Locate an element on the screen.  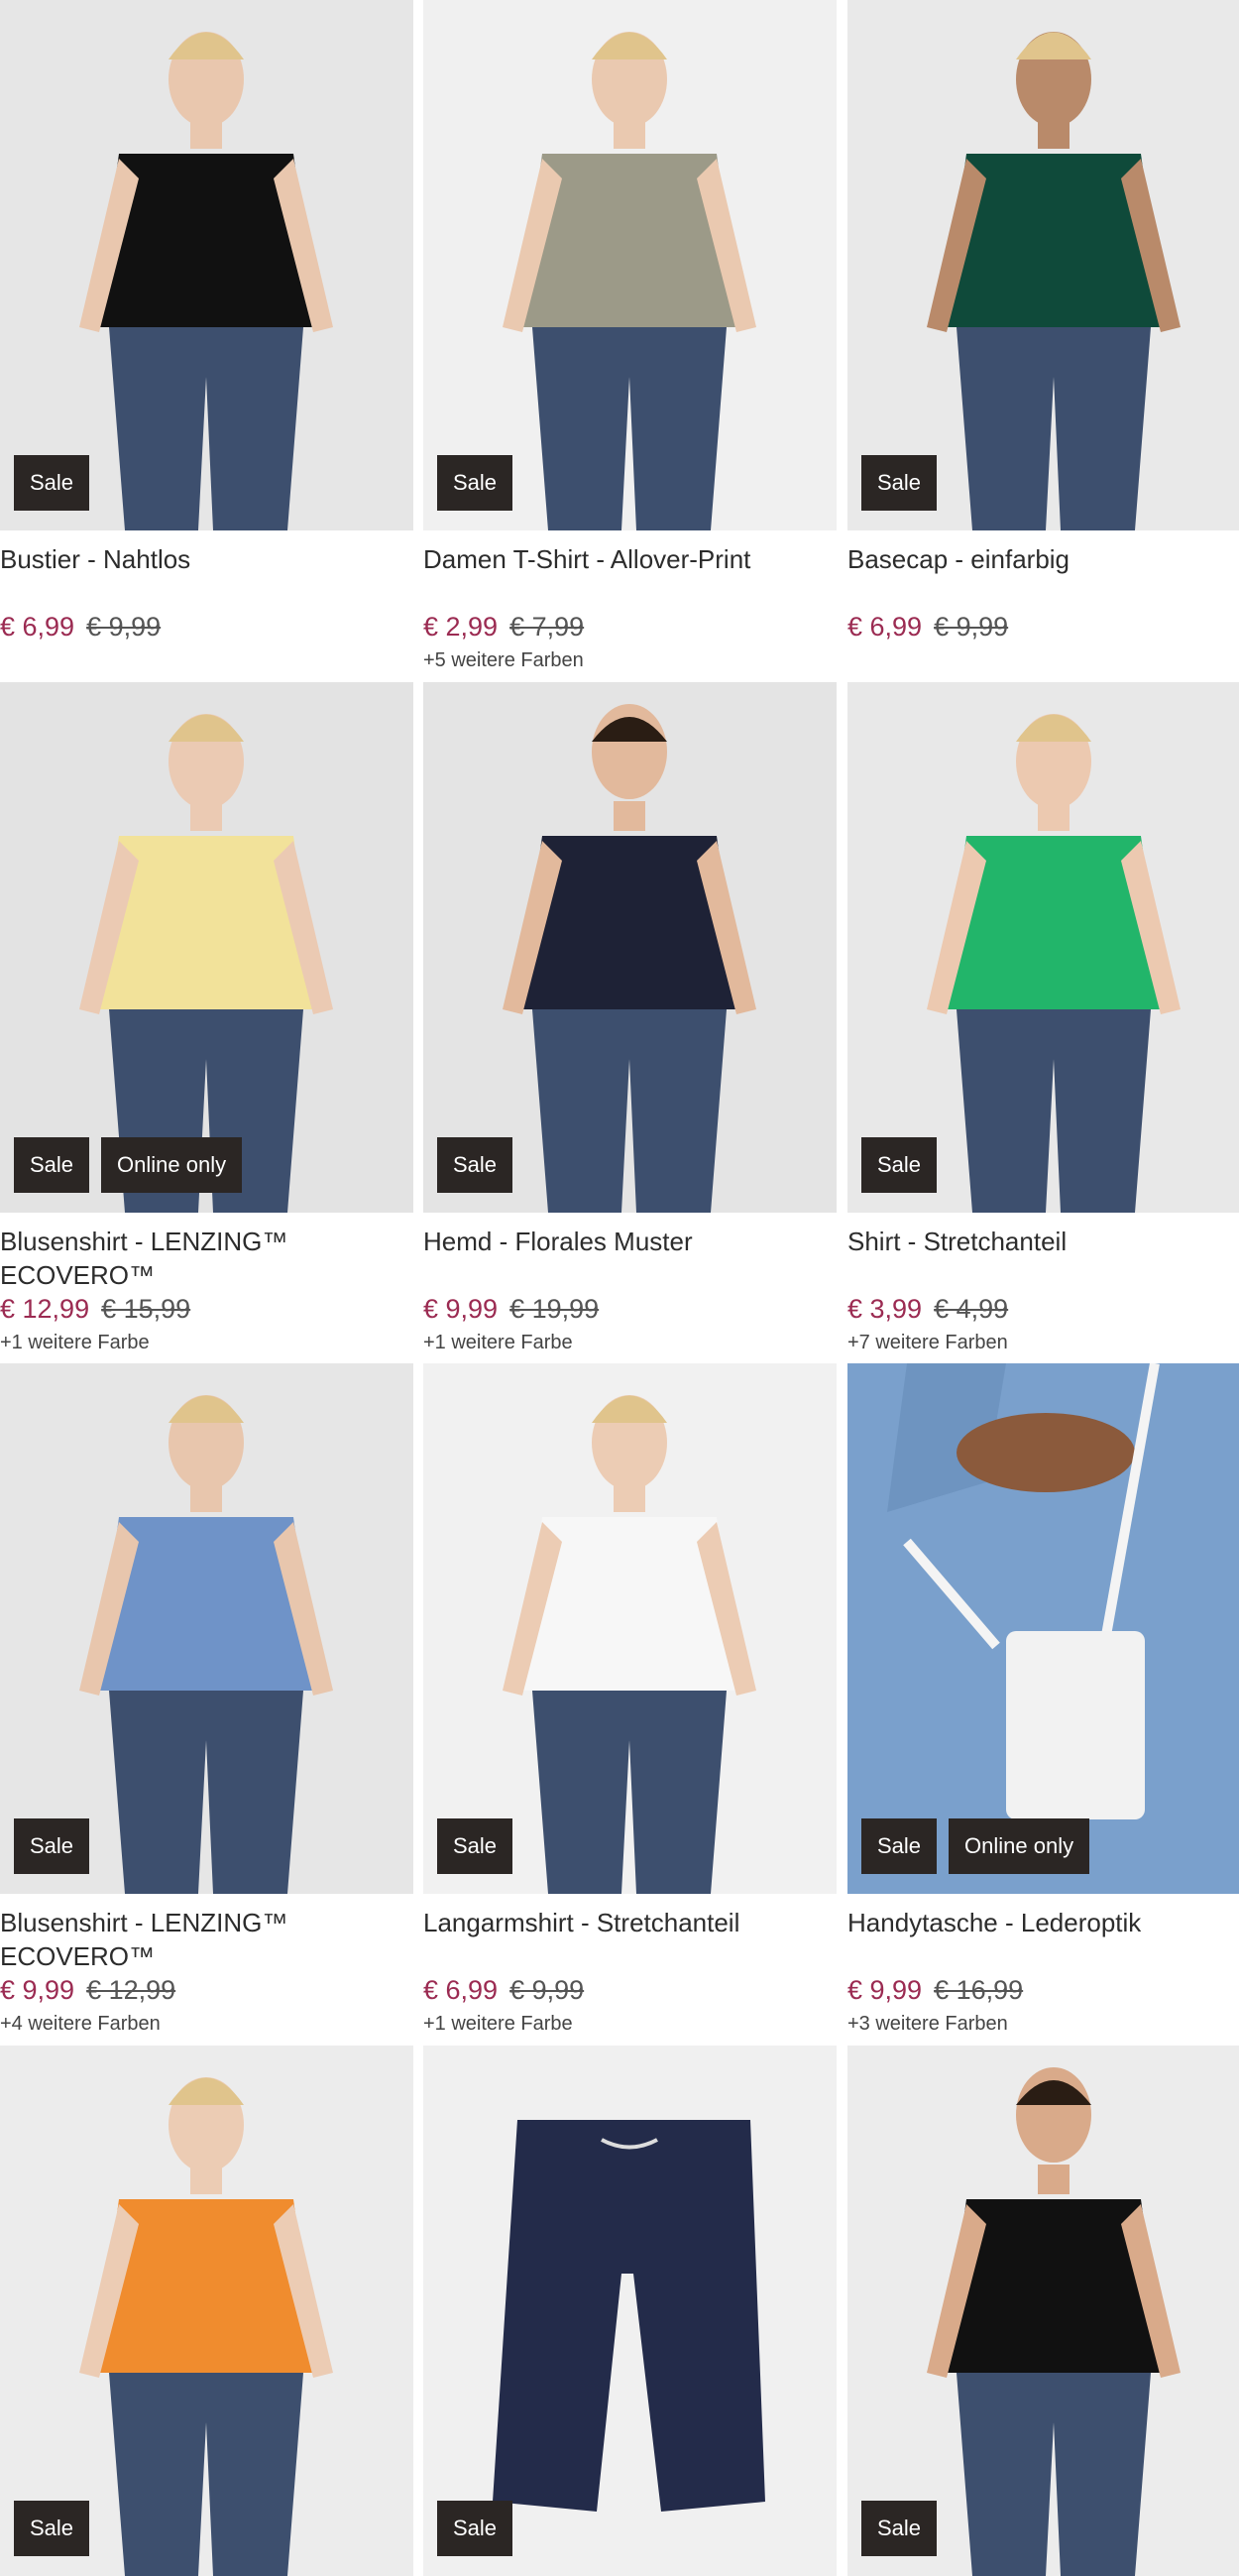
product-title: Shirt - Stretchanteil is located at coordinates (1043, 1241).